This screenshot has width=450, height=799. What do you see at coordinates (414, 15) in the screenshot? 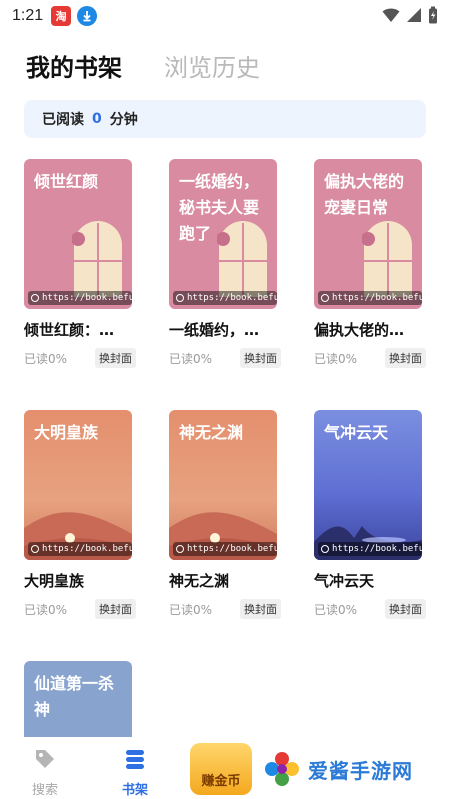
I see `signal-icon` at bounding box center [414, 15].